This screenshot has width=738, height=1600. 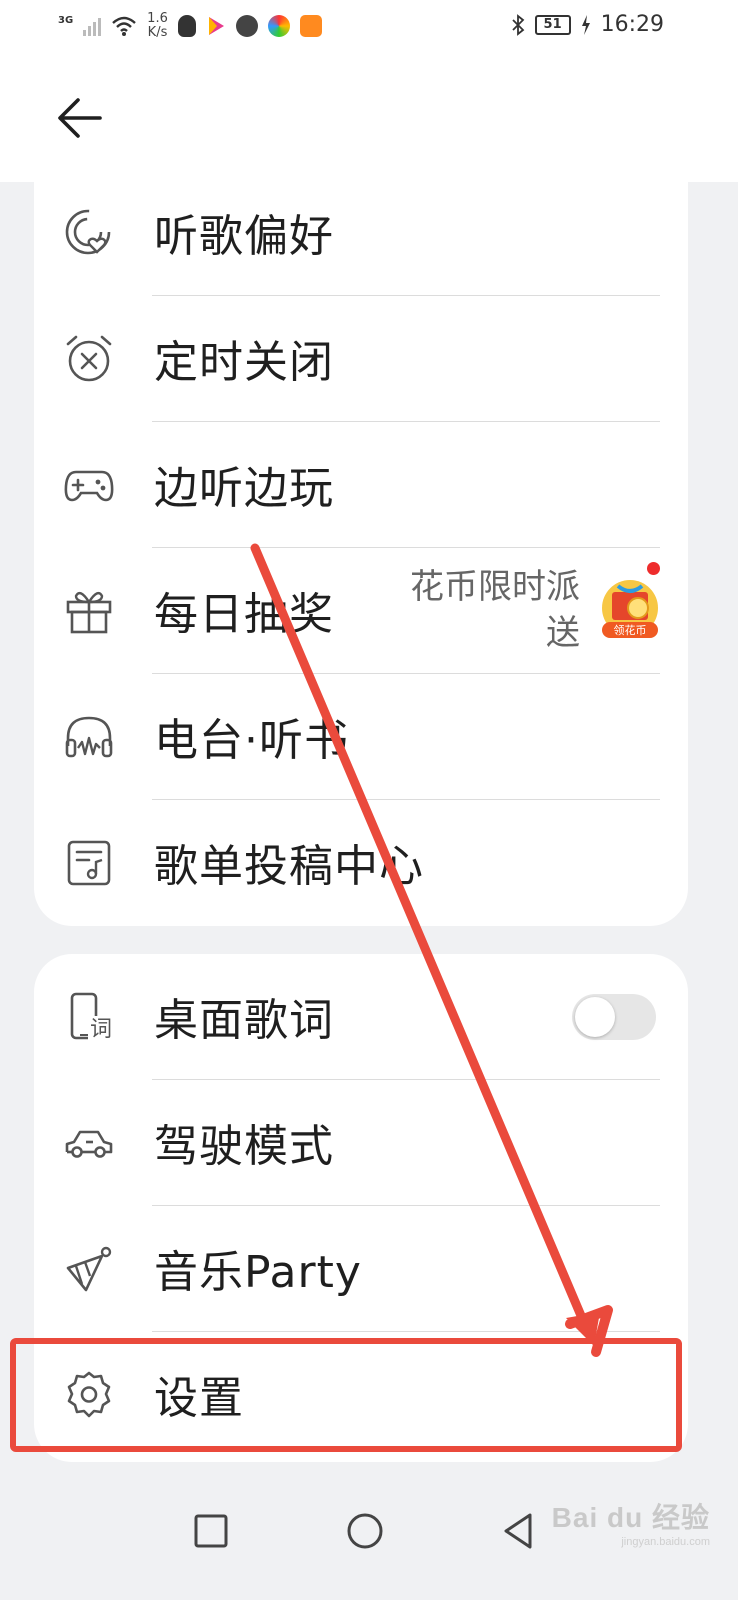 I want to click on recent-apps-button, so click(x=211, y=1531).